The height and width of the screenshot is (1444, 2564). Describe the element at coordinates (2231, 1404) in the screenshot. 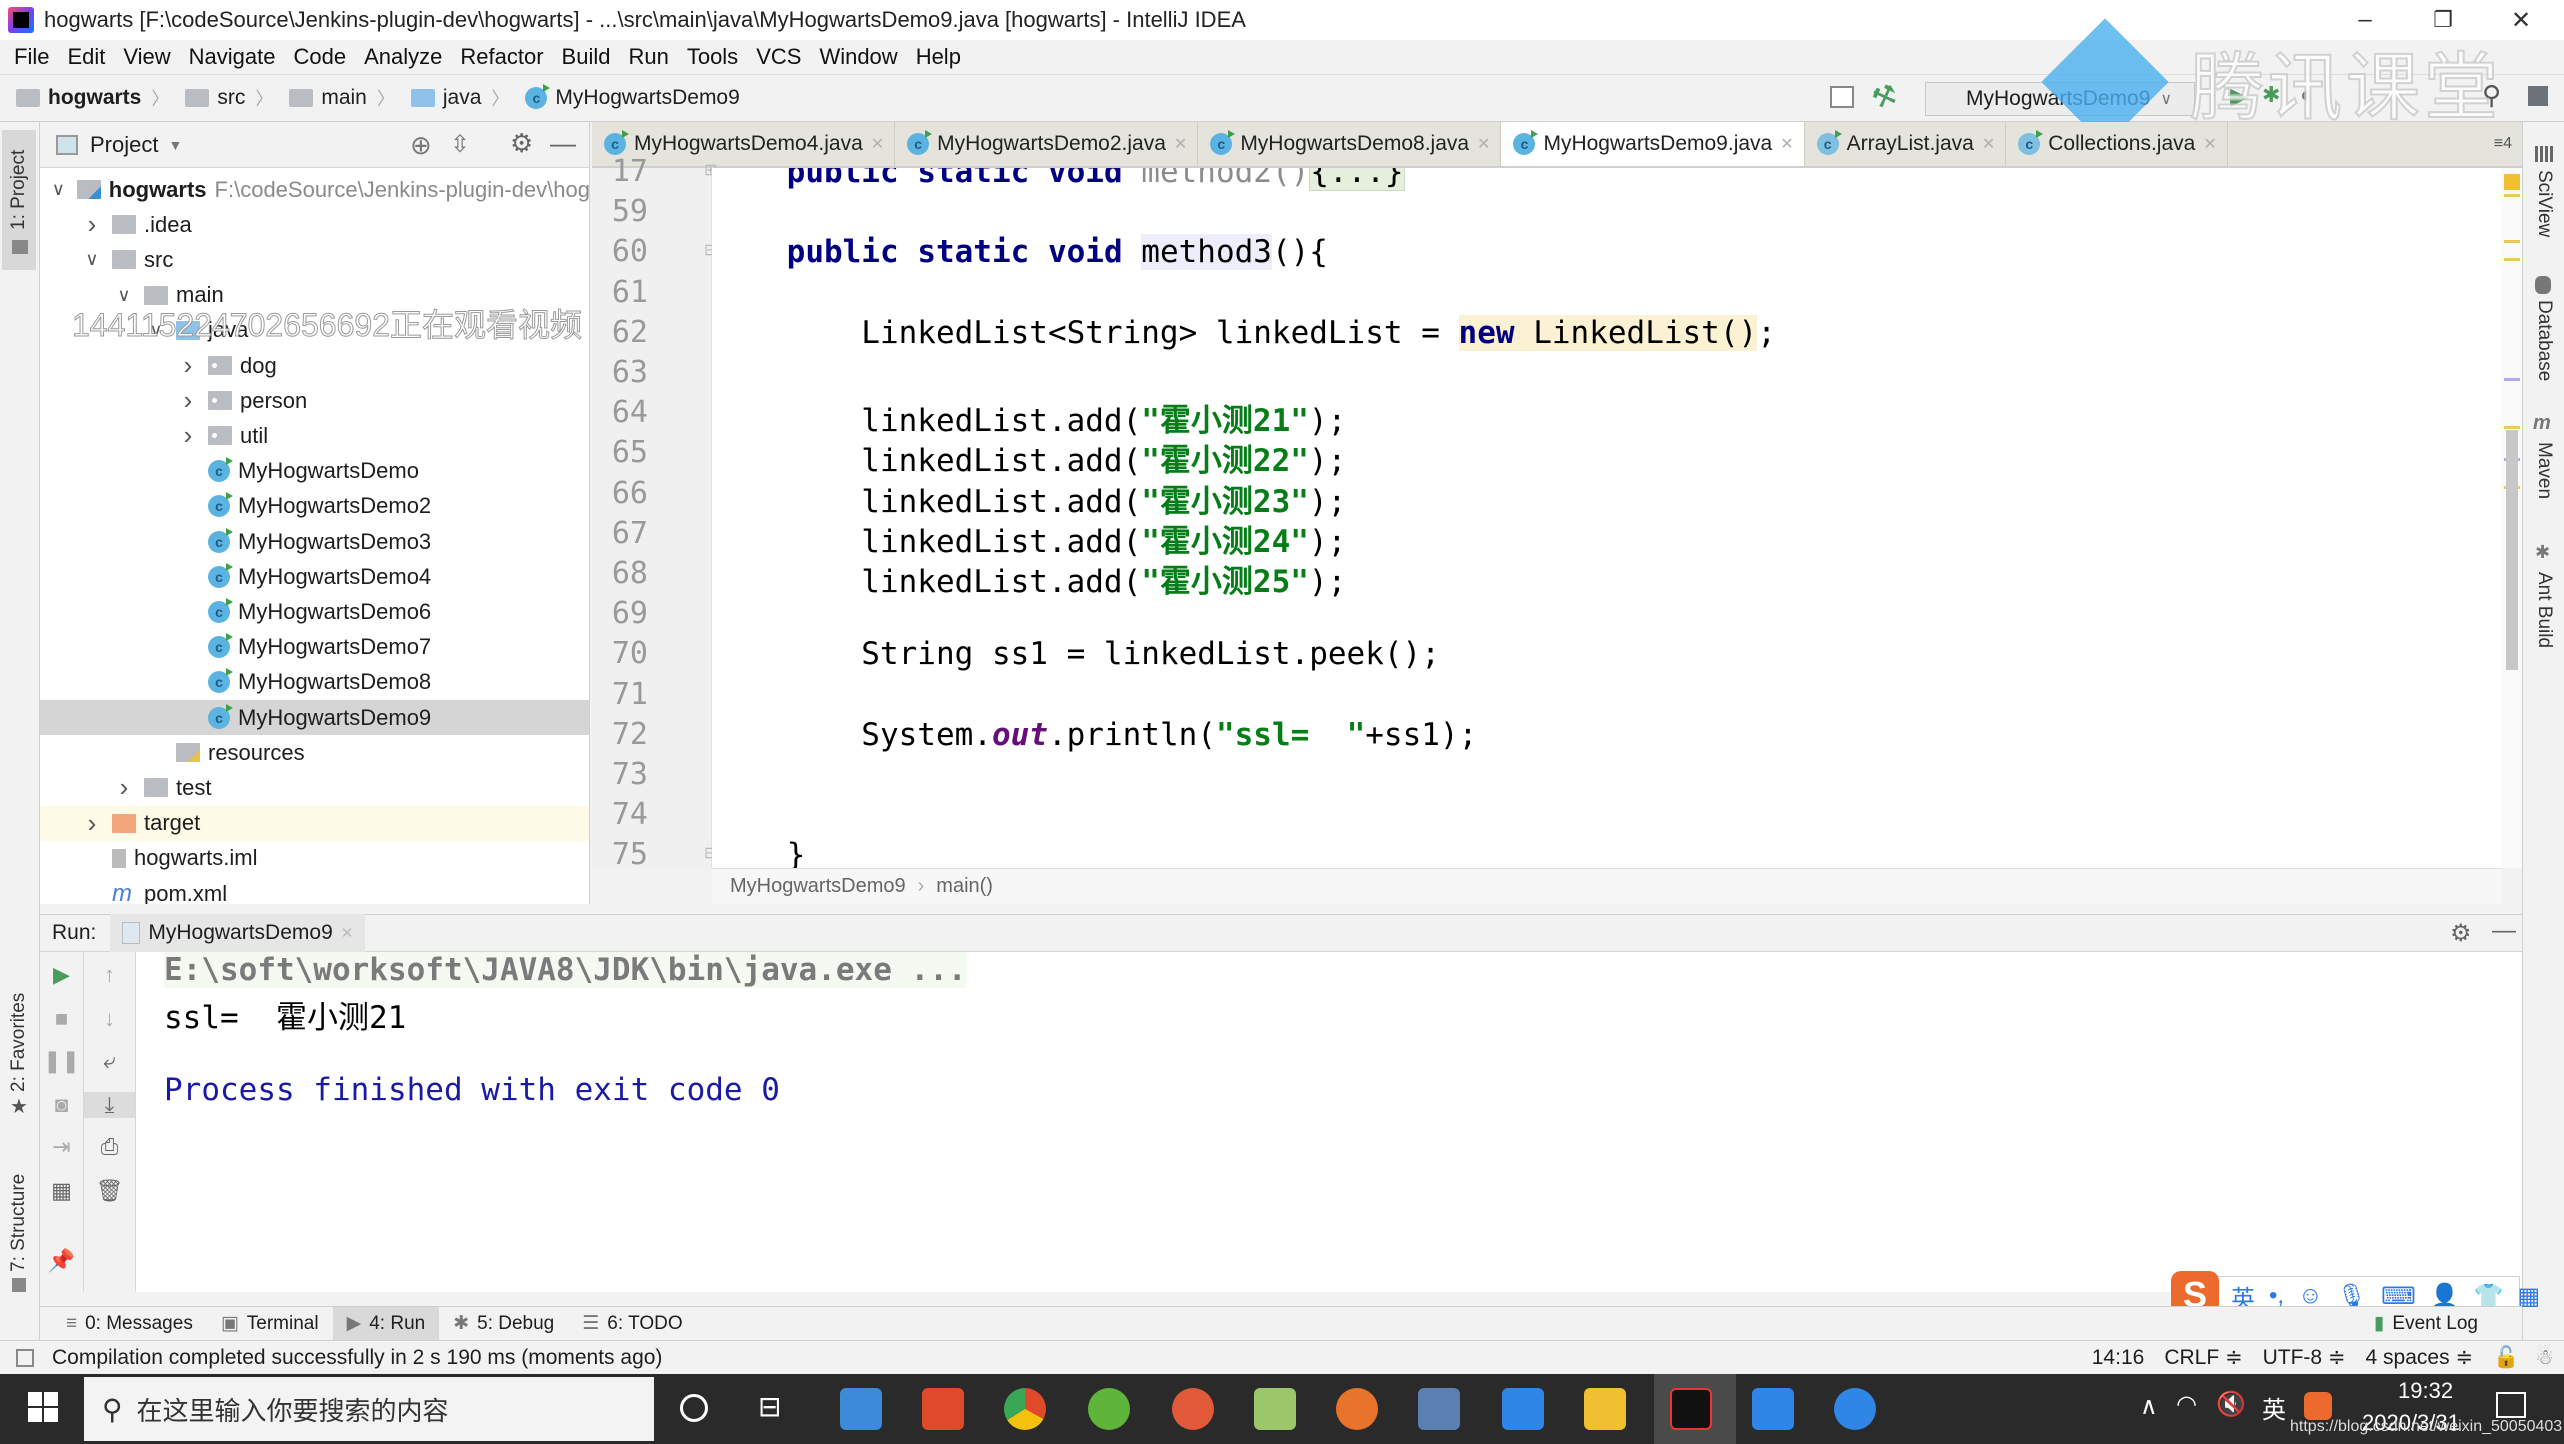

I see `volume-muted-icon: 🔇` at that location.